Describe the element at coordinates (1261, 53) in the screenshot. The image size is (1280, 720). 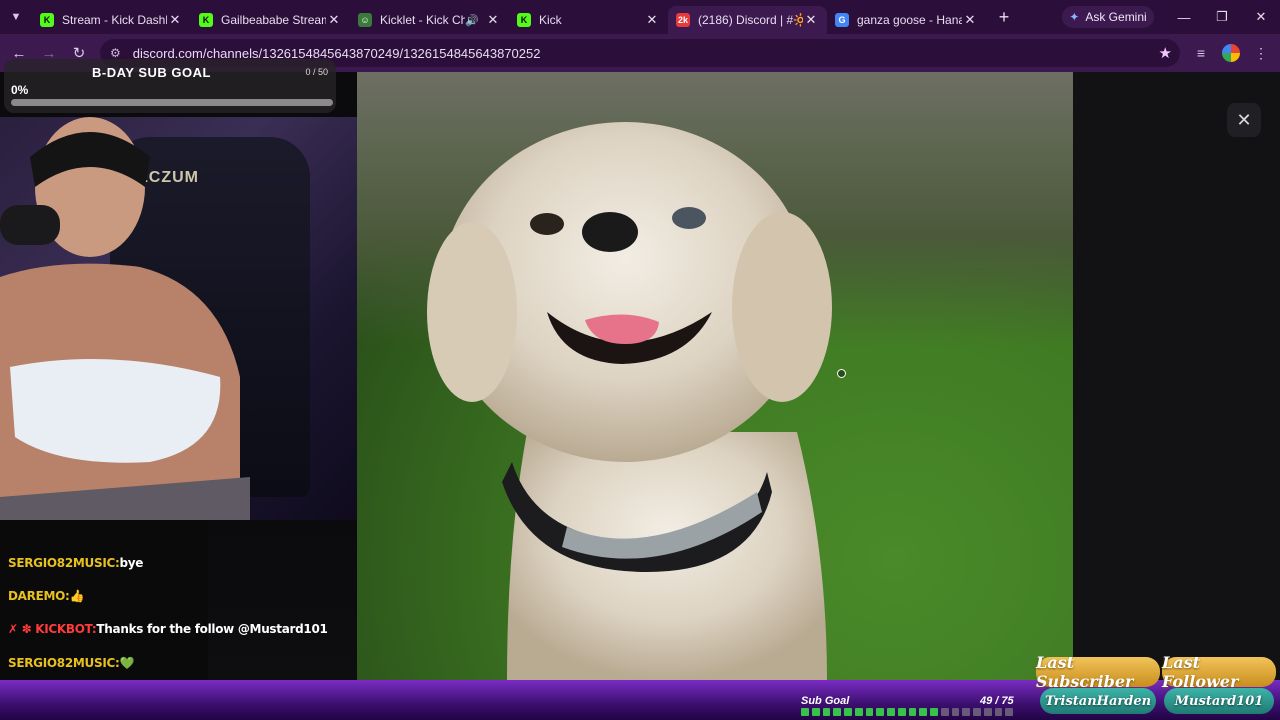
I see `menu-kebab-icon: ⋮` at that location.